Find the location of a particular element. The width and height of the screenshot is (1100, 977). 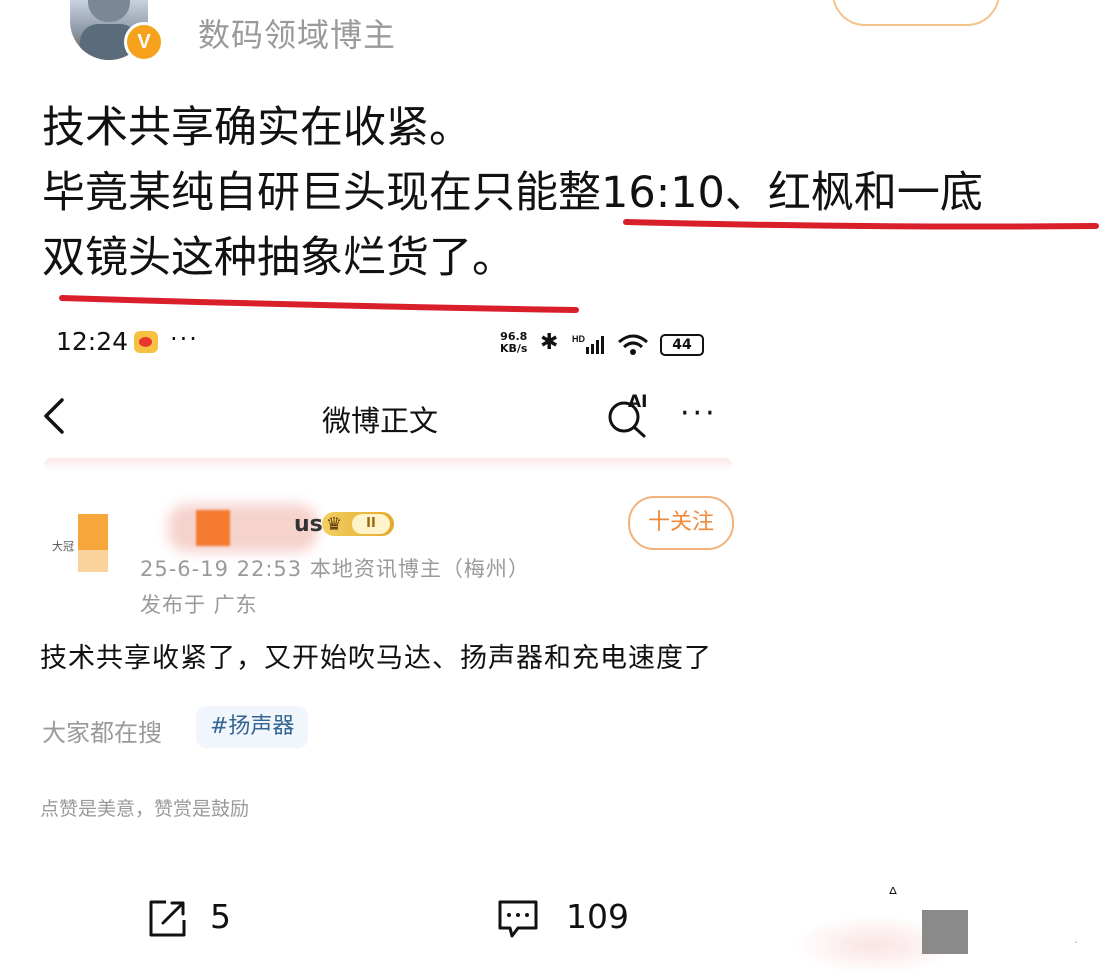

reward-prompt: 点赞是美意，赞赏是鼓励 is located at coordinates (145, 809).